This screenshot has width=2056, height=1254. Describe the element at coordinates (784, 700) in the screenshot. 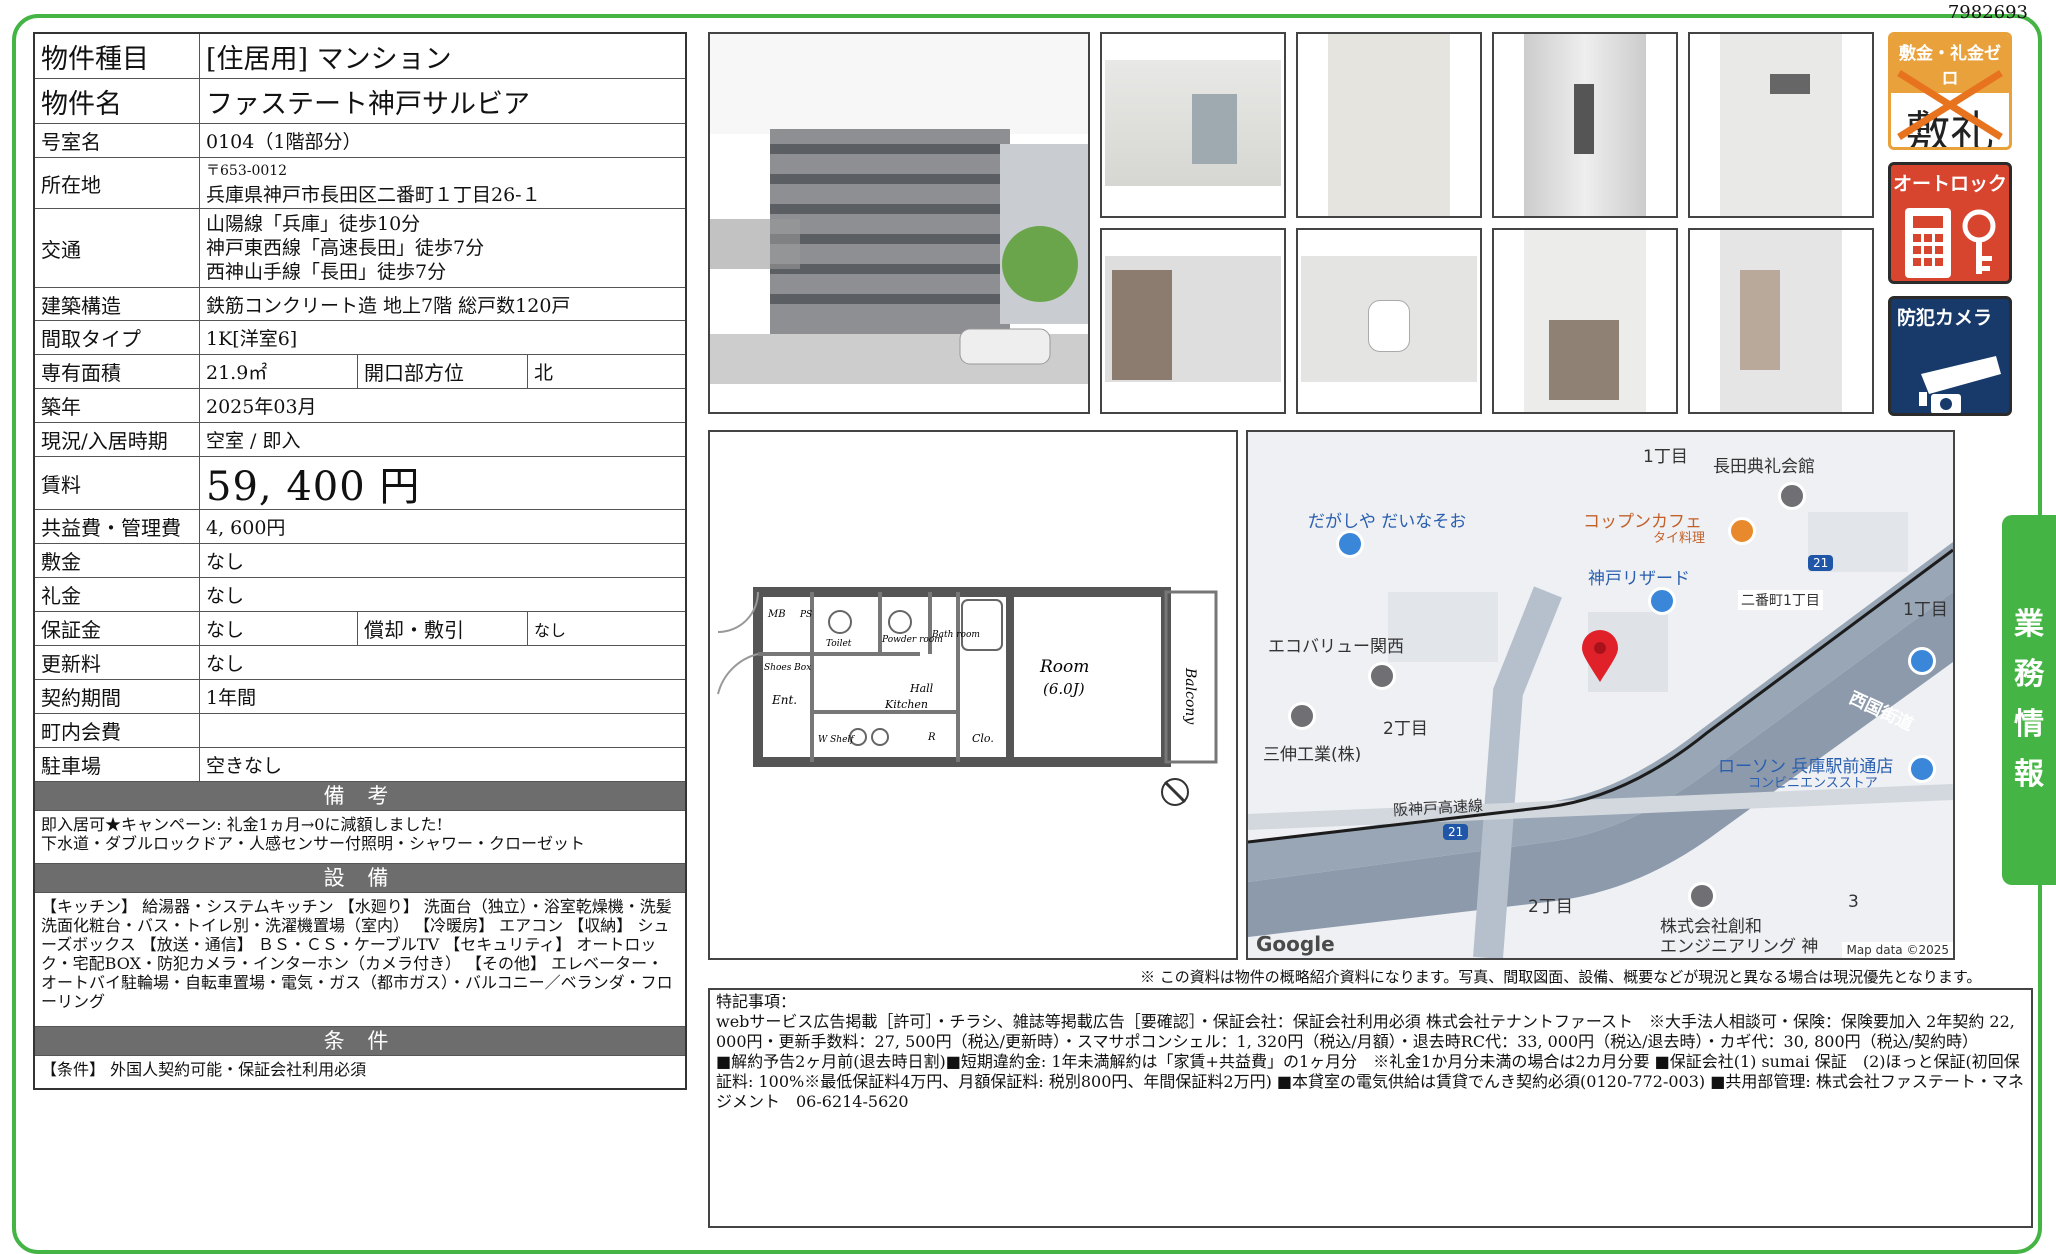

I see `plan-ent-label: Ent.` at that location.